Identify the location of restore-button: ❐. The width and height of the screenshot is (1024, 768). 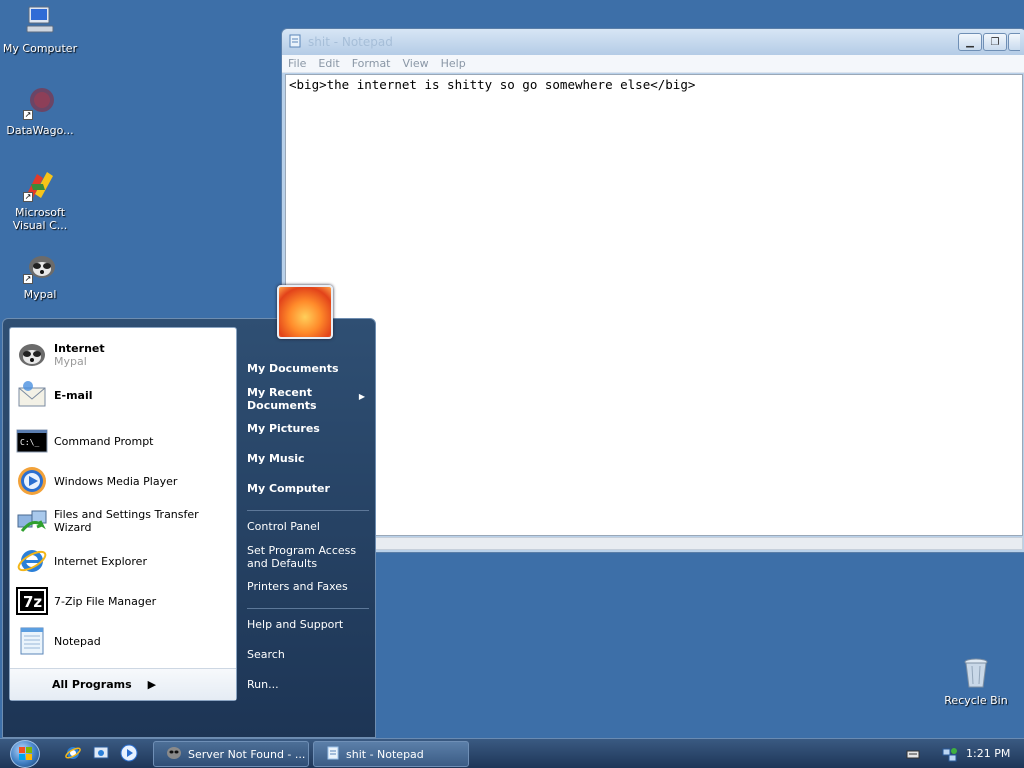
(995, 42).